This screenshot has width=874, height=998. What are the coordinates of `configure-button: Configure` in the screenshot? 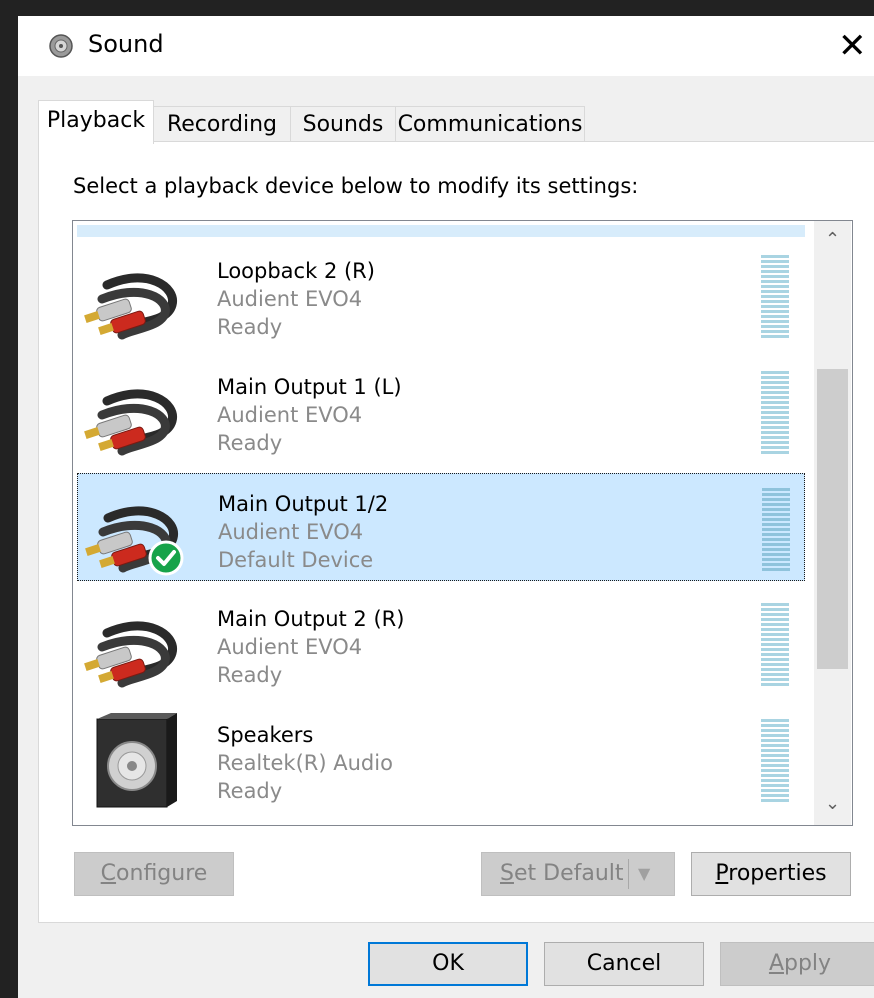 It's located at (154, 874).